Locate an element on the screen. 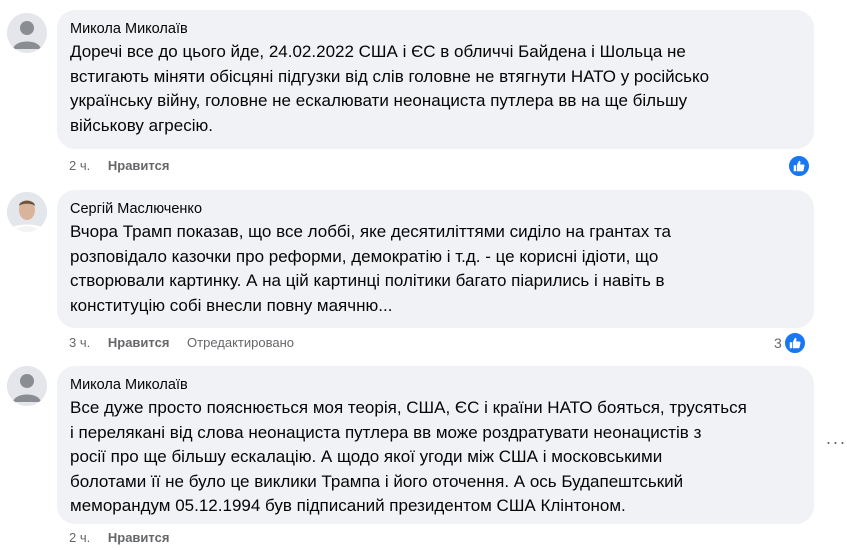  reaction-count: 3 is located at coordinates (778, 343).